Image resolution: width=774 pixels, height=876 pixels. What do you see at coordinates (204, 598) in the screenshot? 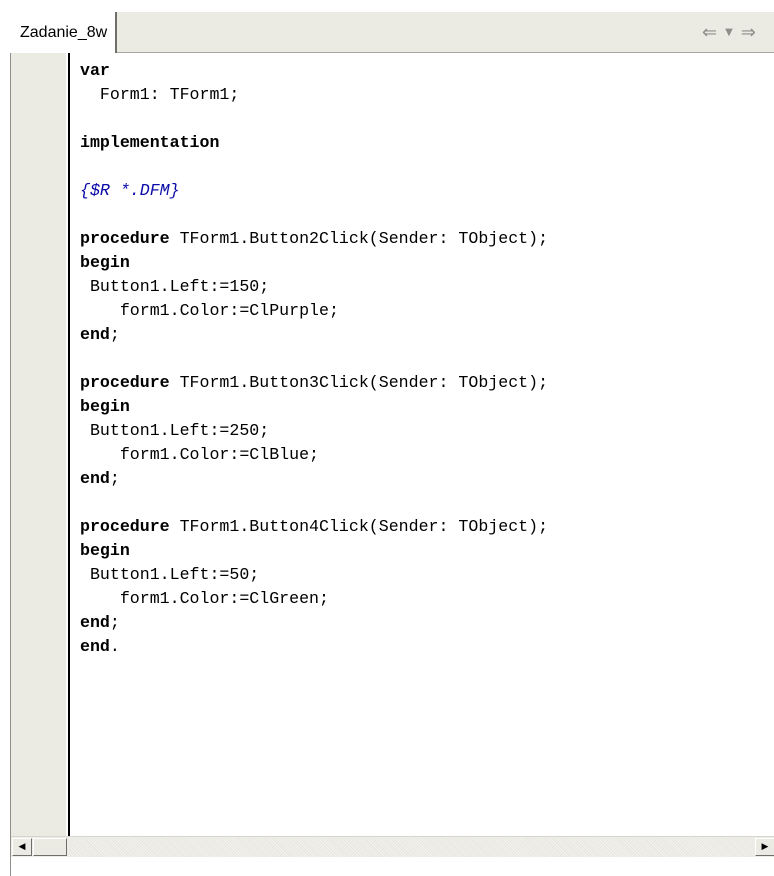
I see `code-text: form1.Color:=ClGreen;` at bounding box center [204, 598].